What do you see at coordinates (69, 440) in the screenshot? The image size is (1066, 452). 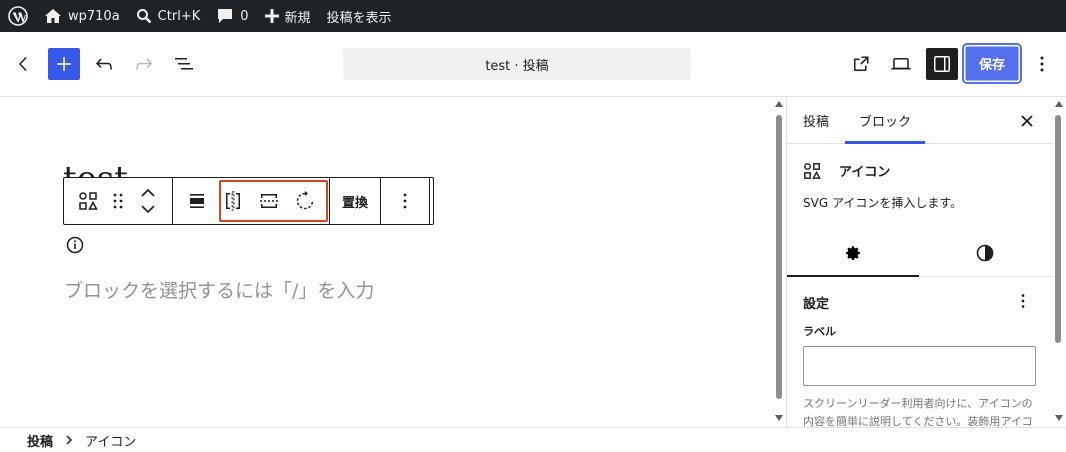 I see `chevron-right-icon` at bounding box center [69, 440].